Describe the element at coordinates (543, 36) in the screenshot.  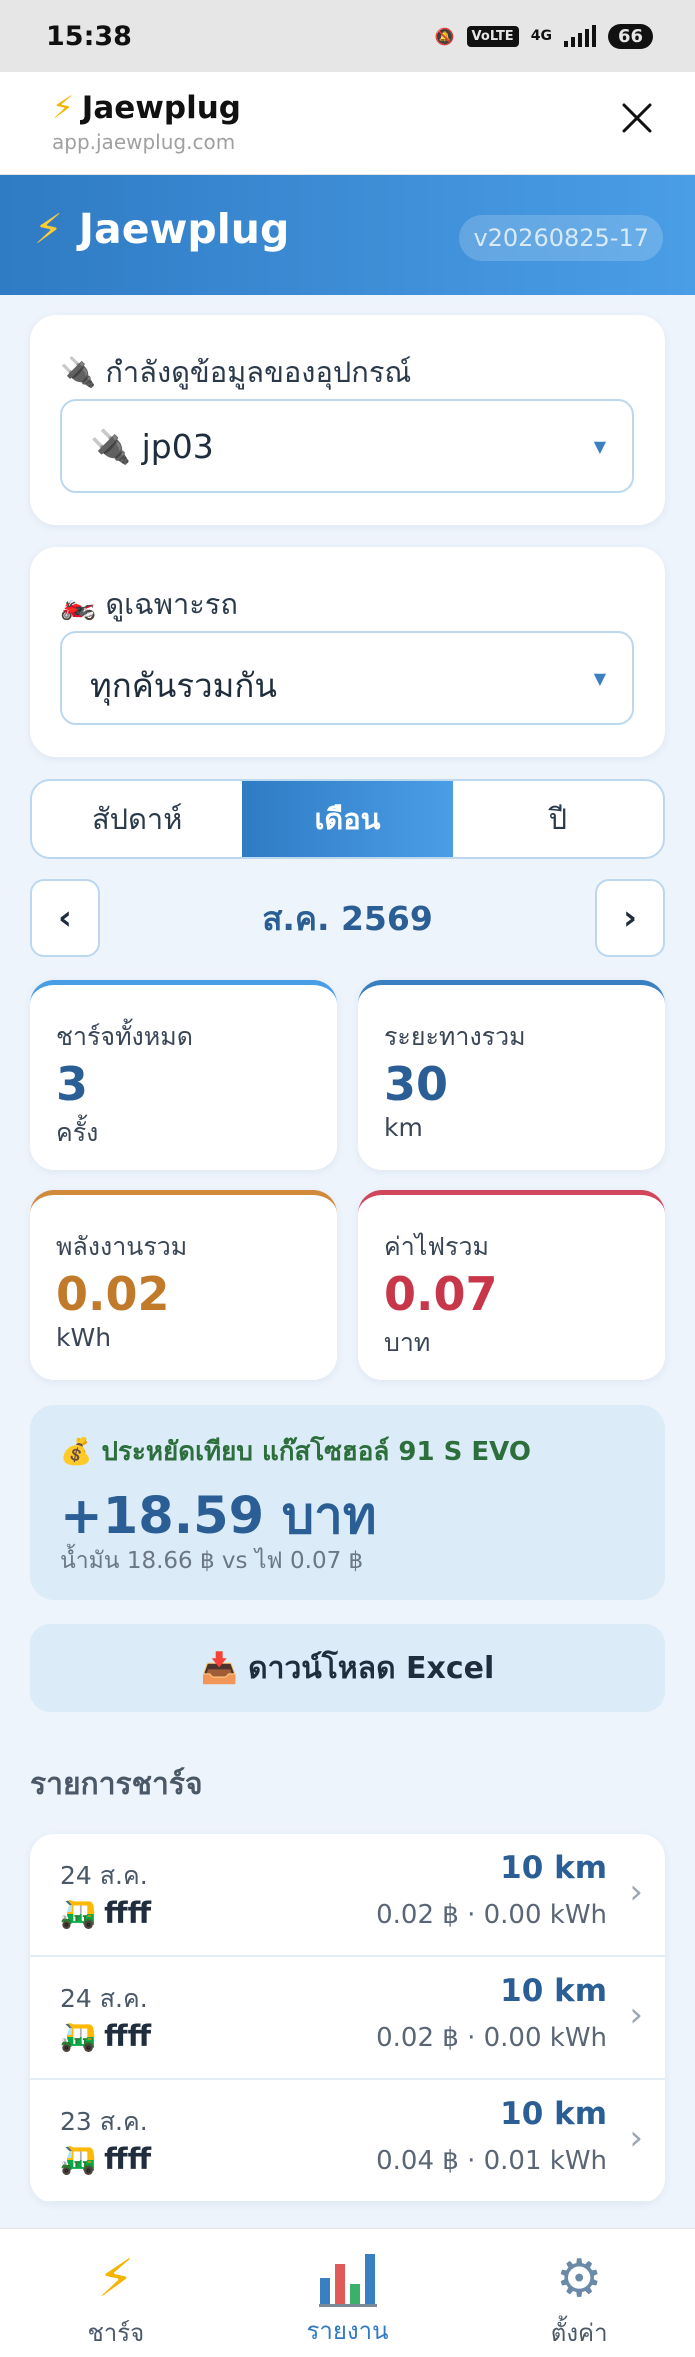
I see `status-icons: 🔕 VoLTE 4G 66` at that location.